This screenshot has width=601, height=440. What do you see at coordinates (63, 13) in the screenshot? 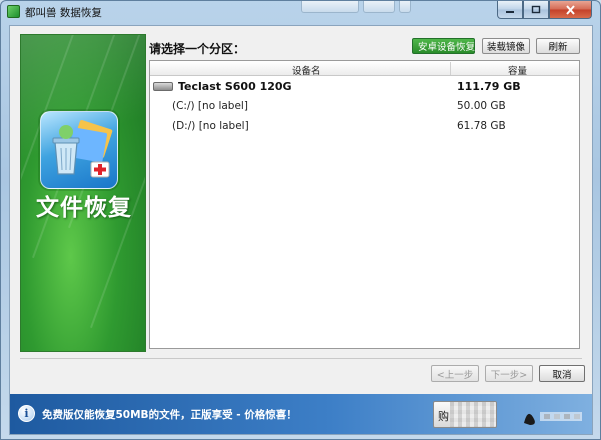
I see `window-title: 都叫兽 数据恢复` at bounding box center [63, 13].